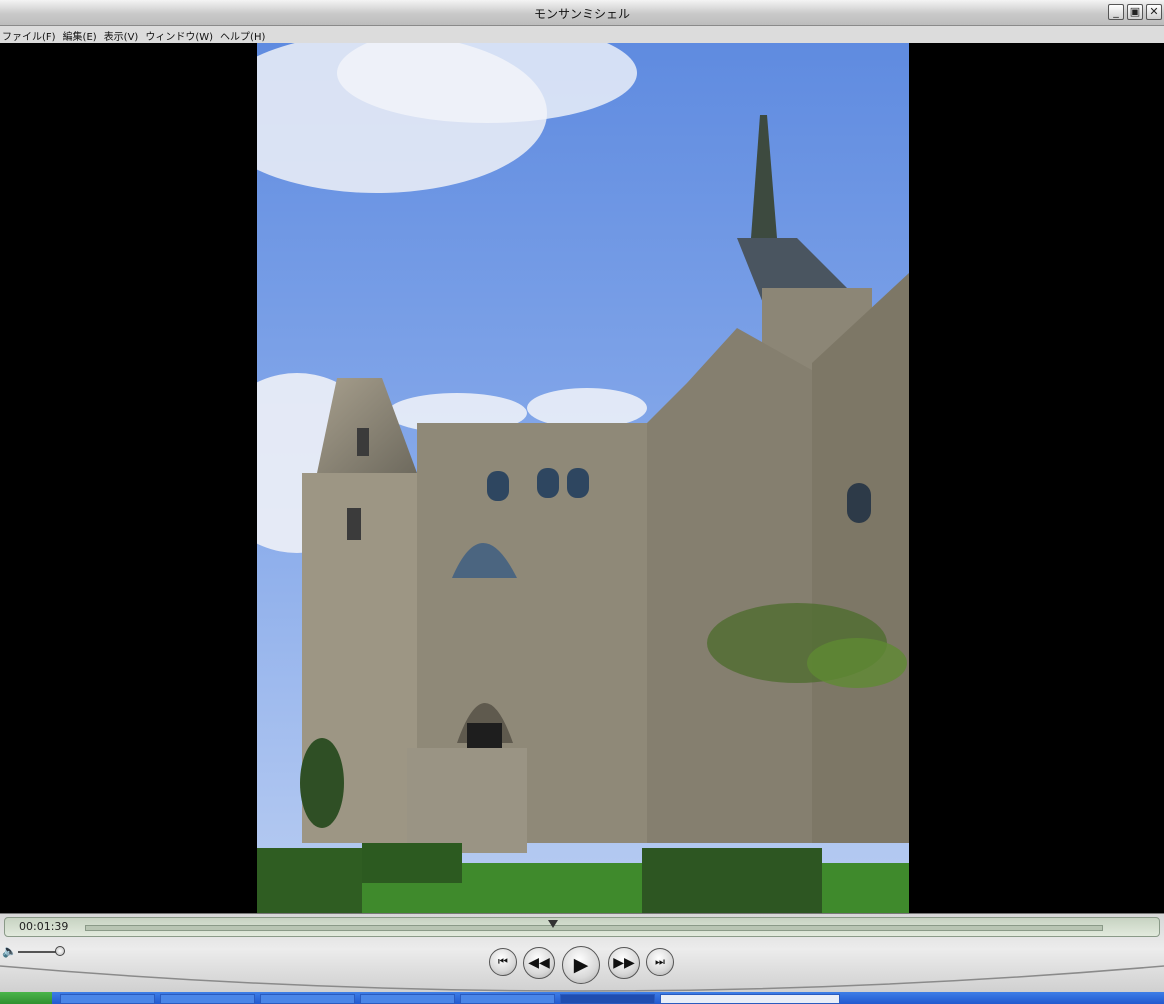  Describe the element at coordinates (1116, 12) in the screenshot. I see `minimize-button: _` at that location.